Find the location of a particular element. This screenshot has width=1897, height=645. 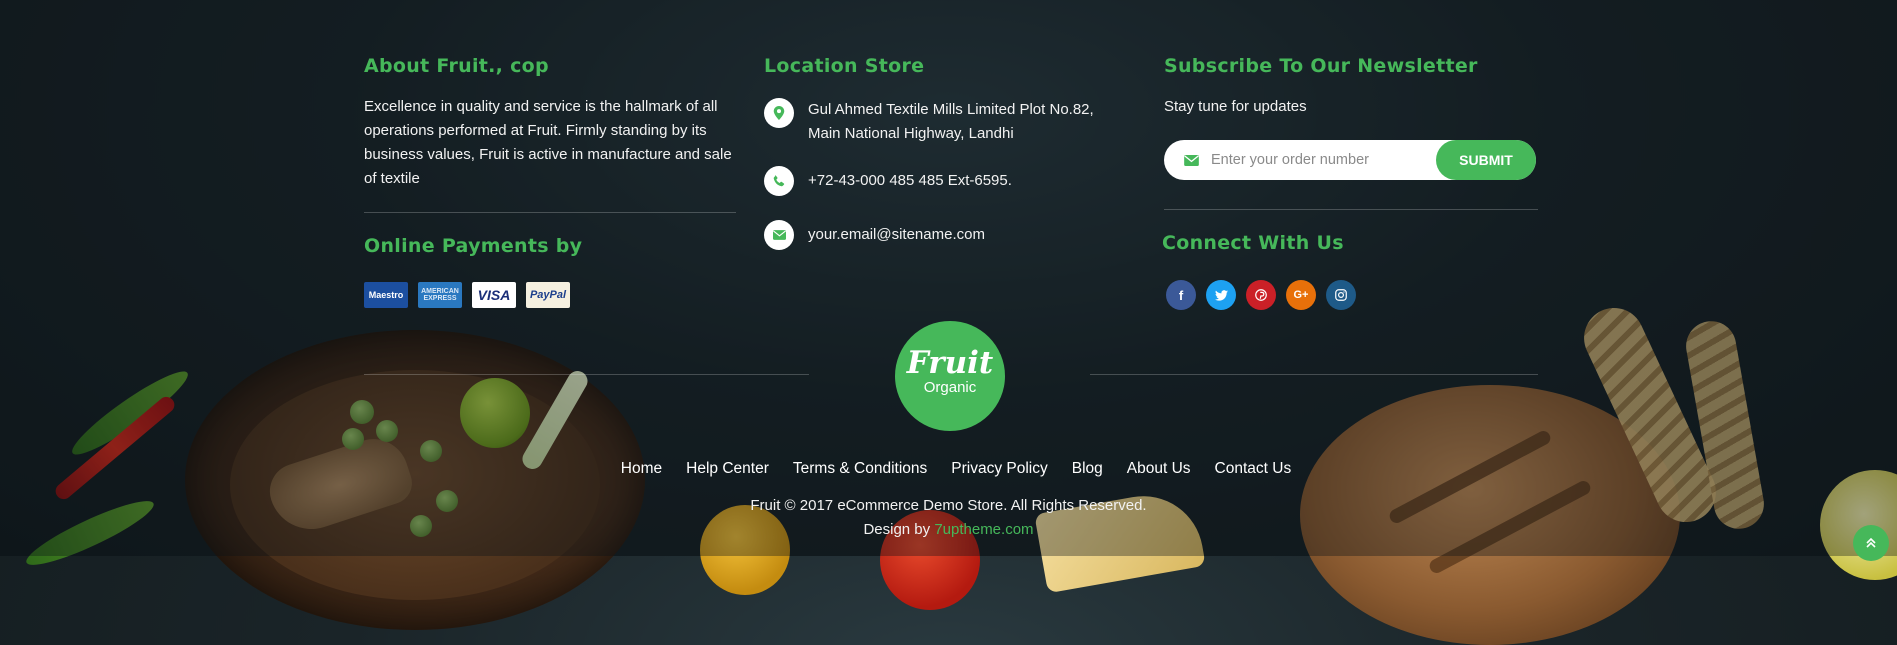

map-marker-icon is located at coordinates (779, 113).